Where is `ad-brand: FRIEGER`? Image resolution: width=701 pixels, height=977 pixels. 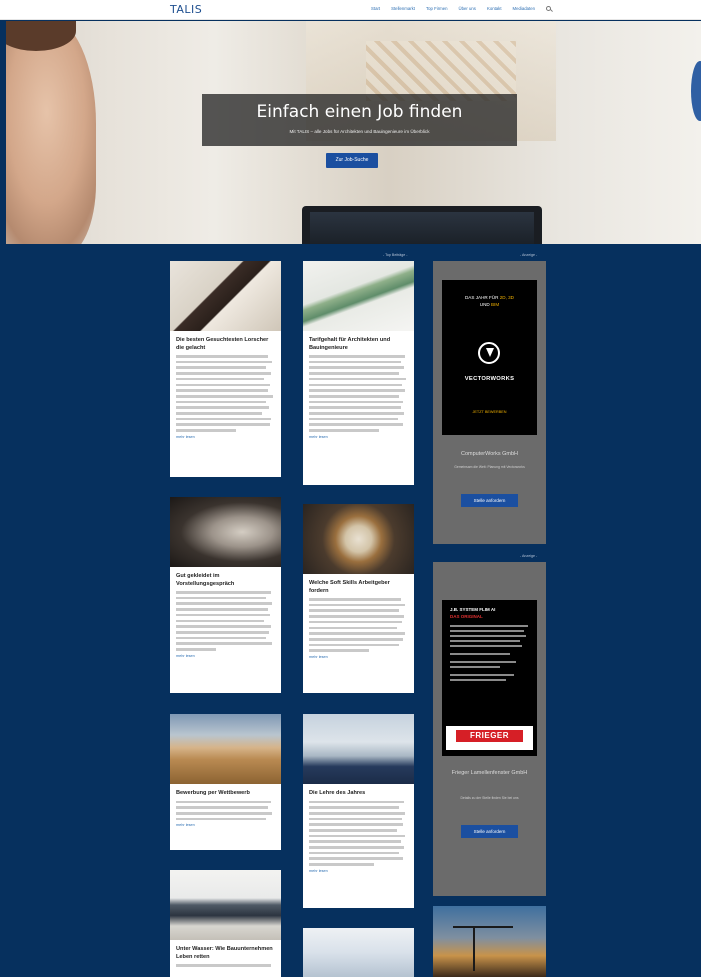 ad-brand: FRIEGER is located at coordinates (489, 736).